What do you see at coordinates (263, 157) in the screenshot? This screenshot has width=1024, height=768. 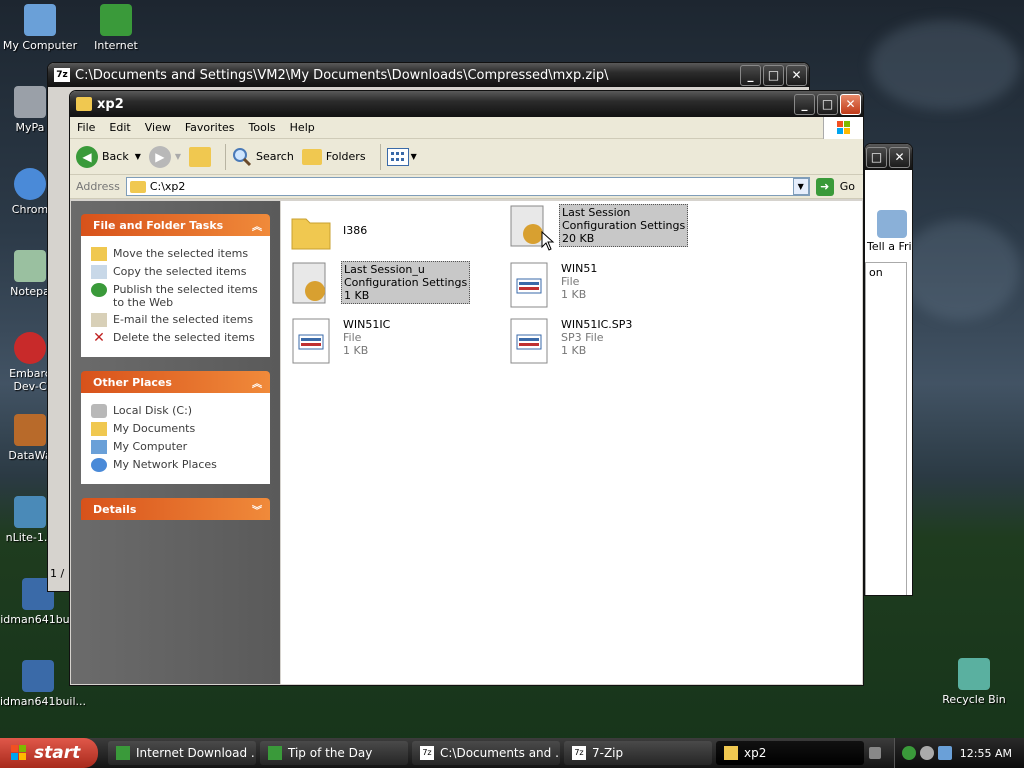 I see `search-button: Search` at bounding box center [263, 157].